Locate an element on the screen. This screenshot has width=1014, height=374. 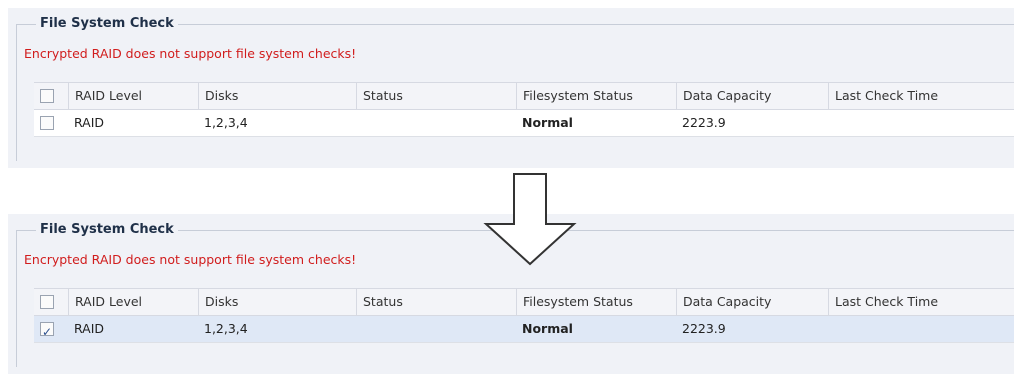
down-arrow-icon is located at coordinates (530, 219).